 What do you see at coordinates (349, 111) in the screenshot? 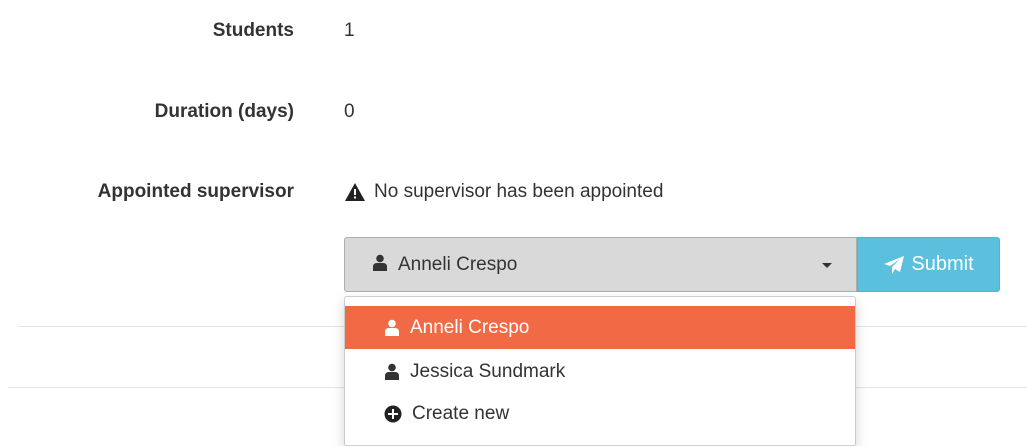
I see `duration-value: 0` at bounding box center [349, 111].